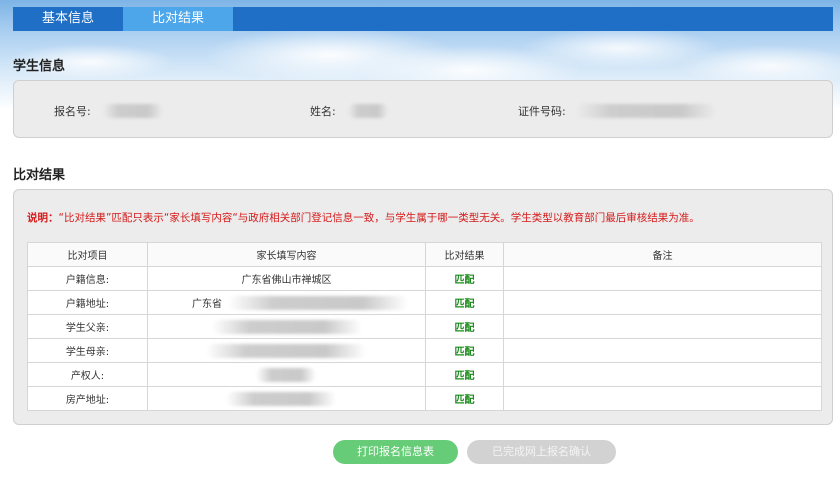 This screenshot has width=840, height=481. I want to click on table-row: 学生母亲: 匹配, so click(424, 350).